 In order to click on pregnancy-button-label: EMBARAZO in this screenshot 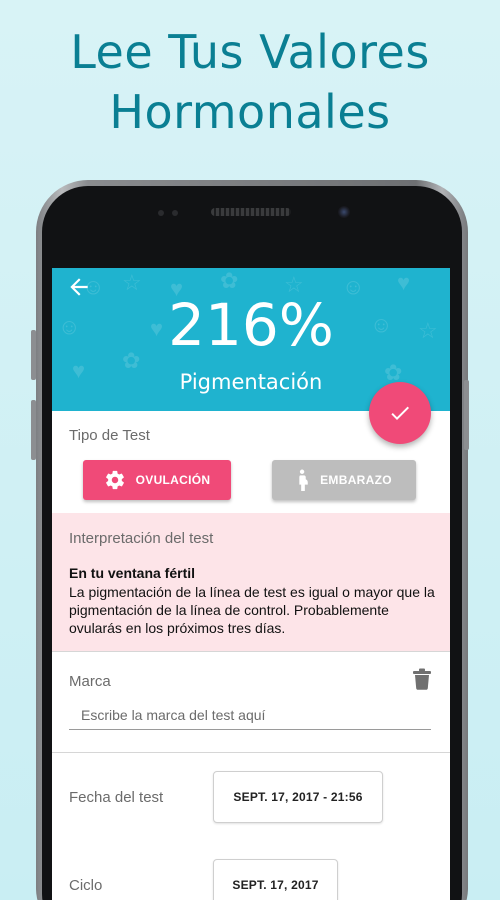, I will do `click(356, 480)`.